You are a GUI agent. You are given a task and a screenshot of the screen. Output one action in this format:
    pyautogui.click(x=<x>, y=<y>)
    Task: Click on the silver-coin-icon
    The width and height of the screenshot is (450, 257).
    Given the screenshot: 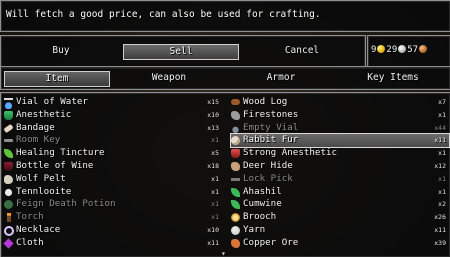 What is the action you would take?
    pyautogui.click(x=402, y=49)
    